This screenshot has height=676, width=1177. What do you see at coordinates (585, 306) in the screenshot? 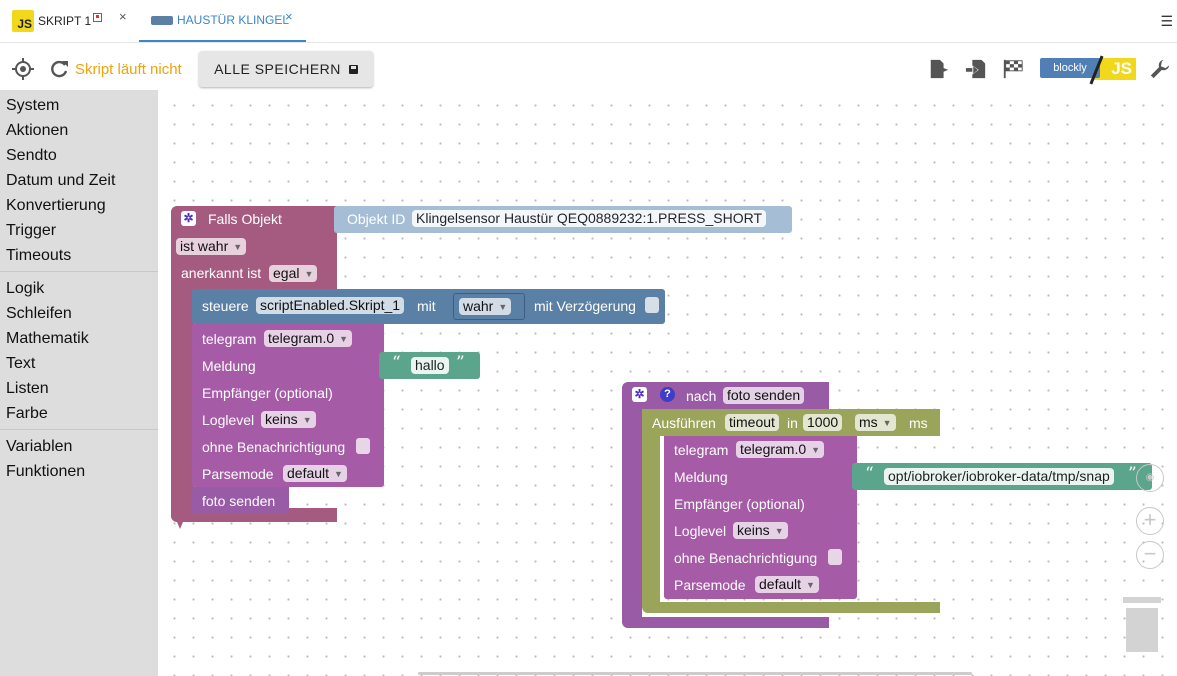
I see `control-delay-label: mit Verzögerung` at bounding box center [585, 306].